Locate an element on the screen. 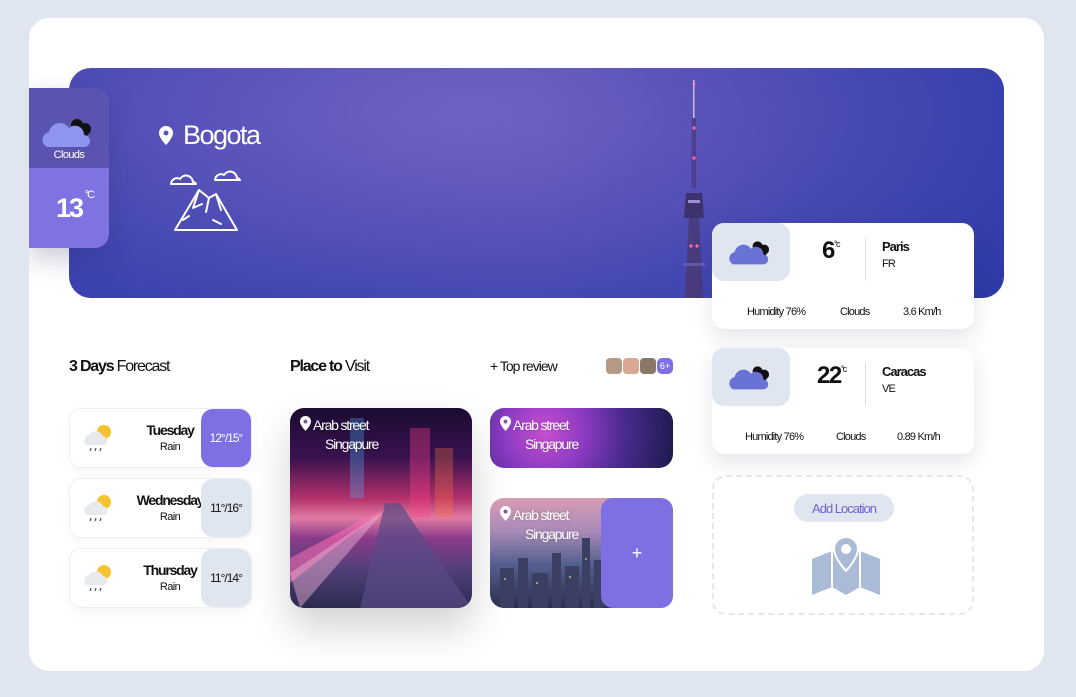  city-name: Paris is located at coordinates (896, 246).